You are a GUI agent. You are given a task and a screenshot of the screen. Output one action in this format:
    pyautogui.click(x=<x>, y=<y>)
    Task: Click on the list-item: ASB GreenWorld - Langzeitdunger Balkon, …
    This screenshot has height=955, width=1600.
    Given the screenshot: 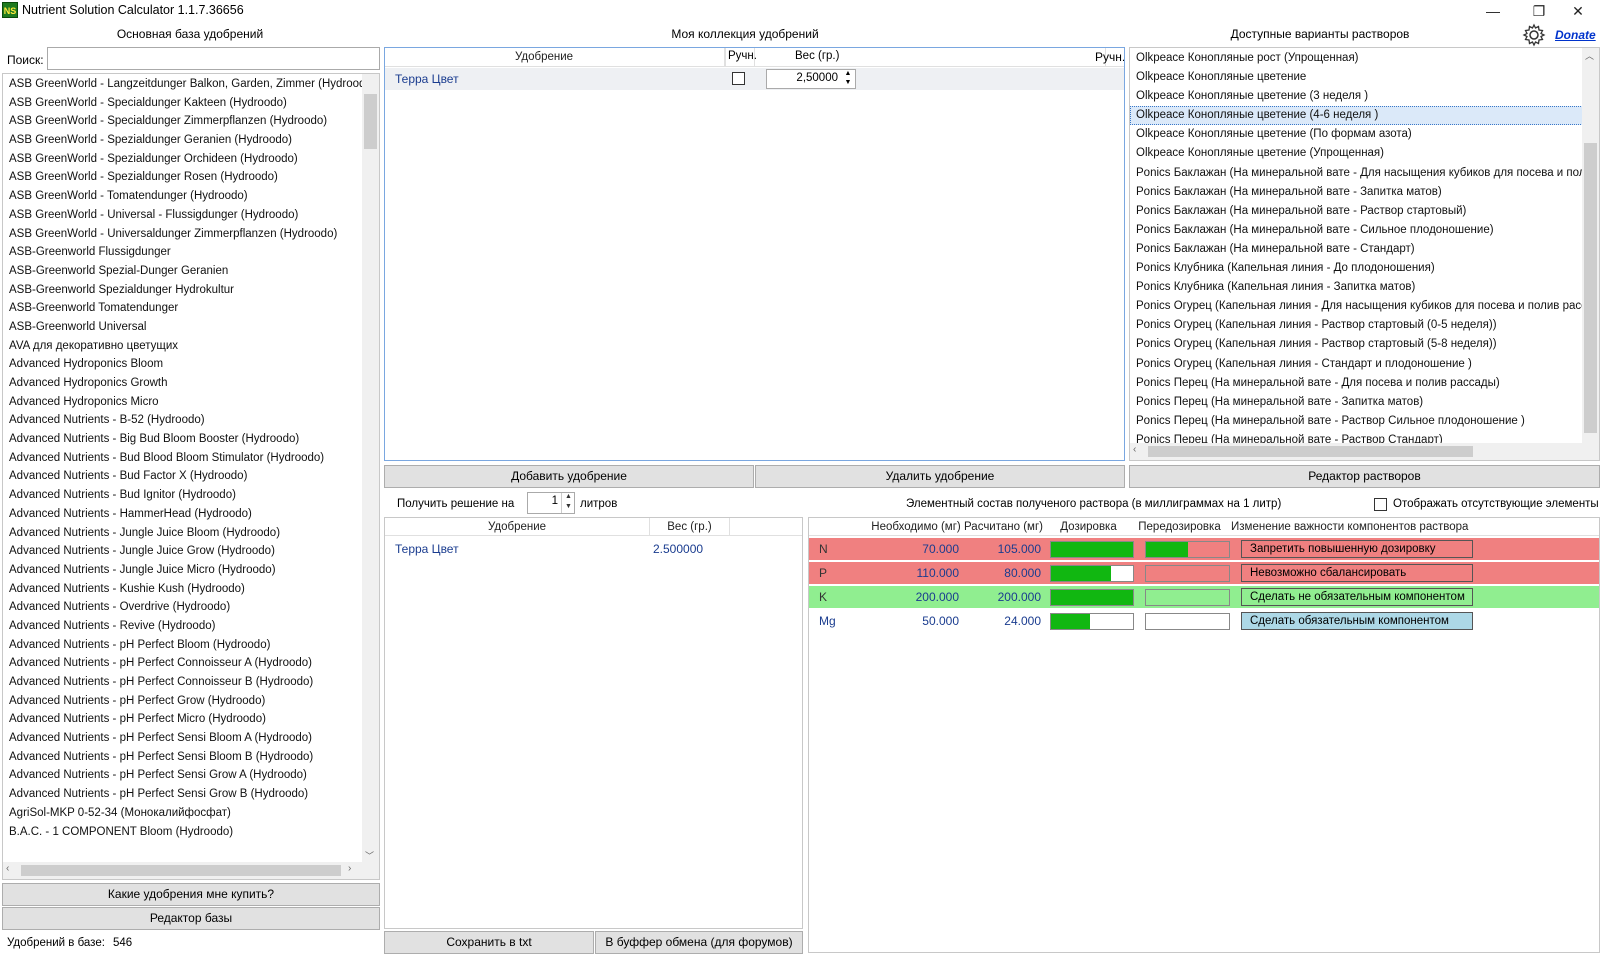 What is the action you would take?
    pyautogui.click(x=189, y=84)
    